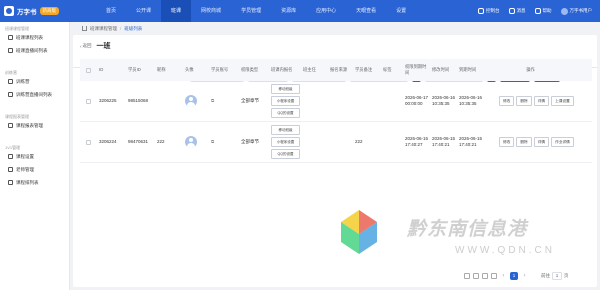  I want to click on sidebar-item-label: 老师管理, so click(25, 169).